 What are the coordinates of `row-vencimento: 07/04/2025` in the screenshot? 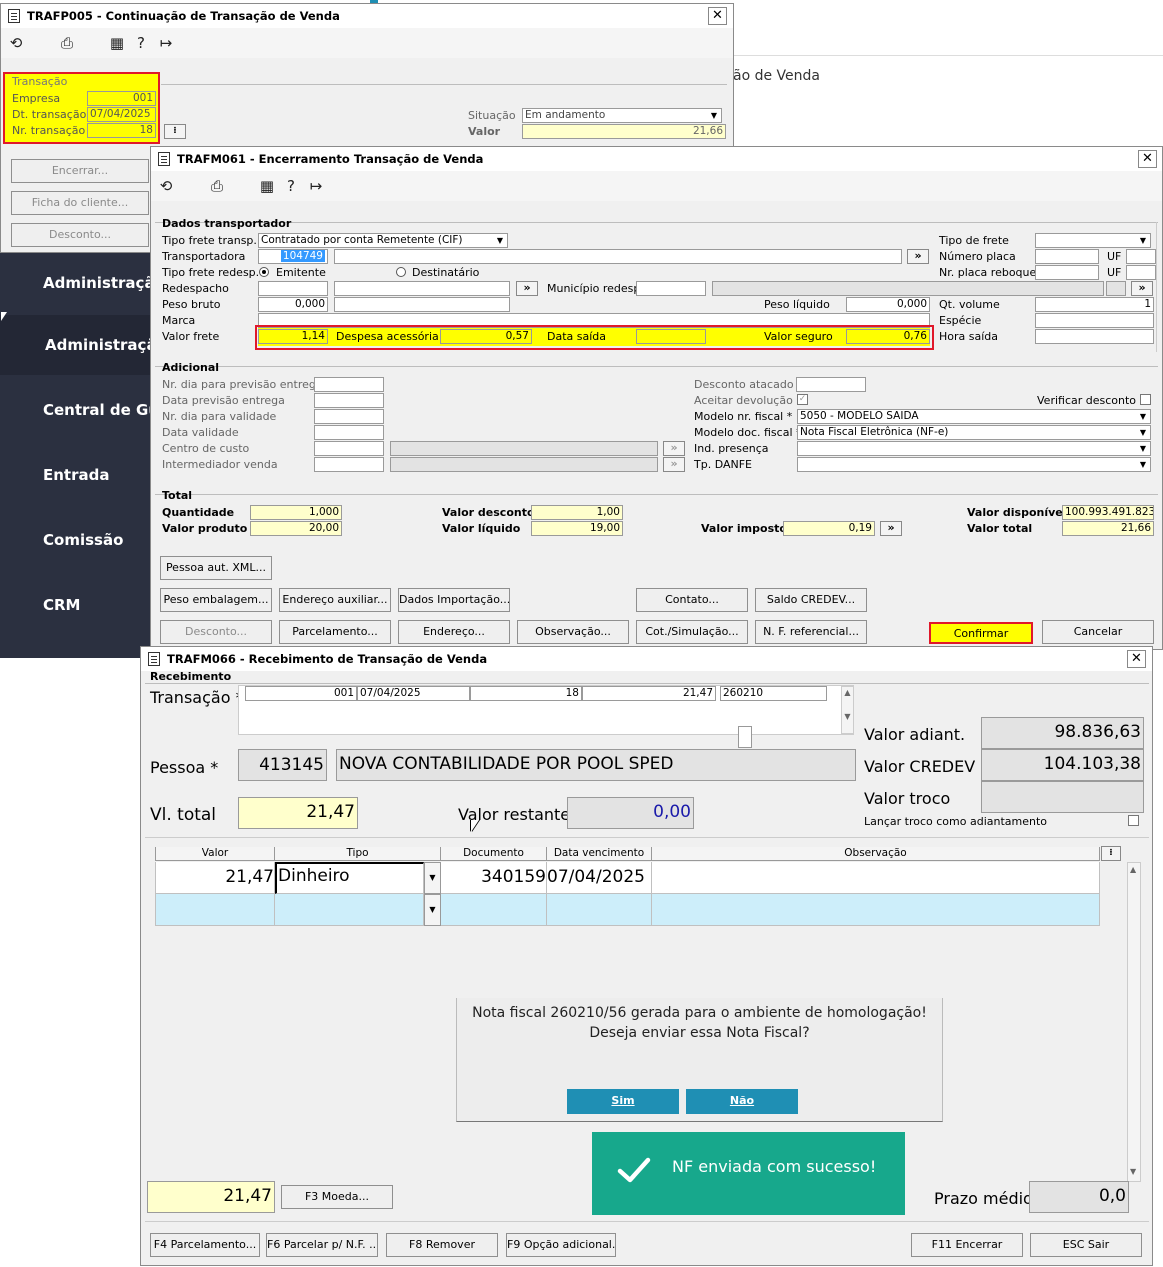 It's located at (599, 878).